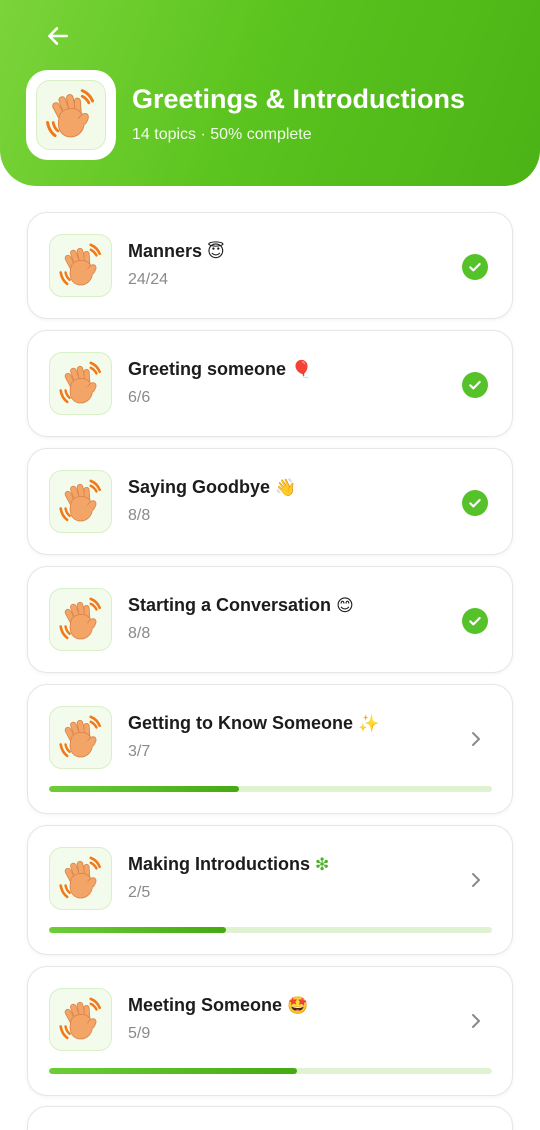  I want to click on balloon-emoji-icon: 🎈, so click(302, 370).